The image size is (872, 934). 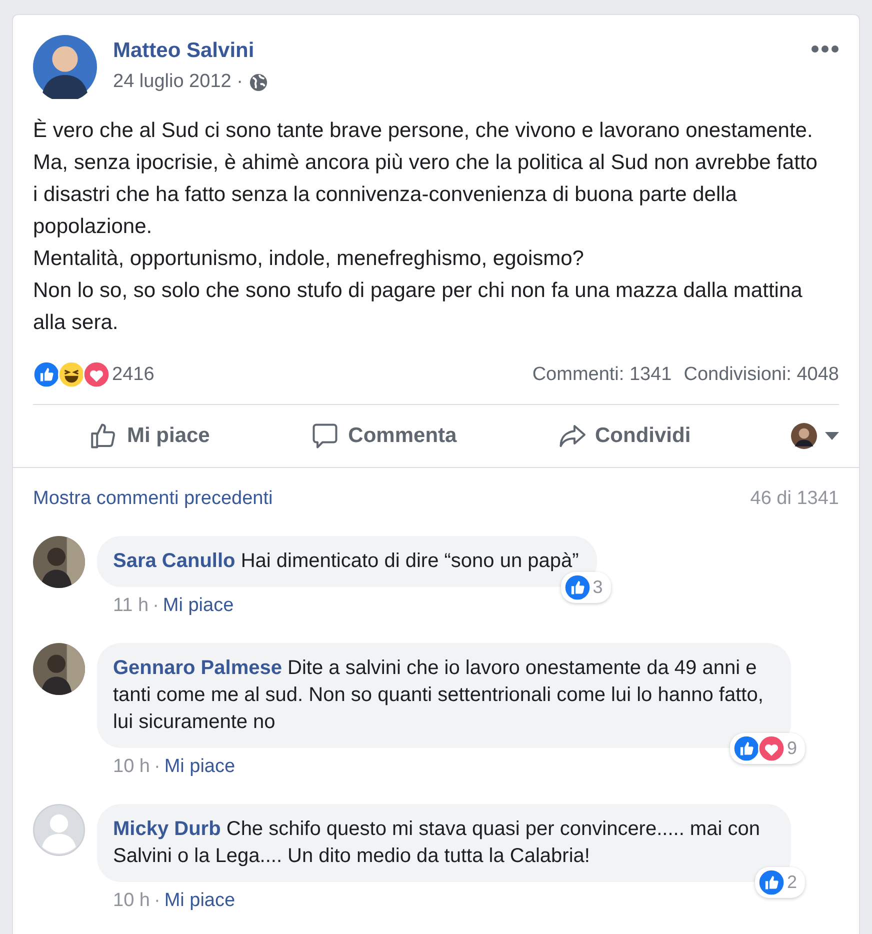 What do you see at coordinates (174, 561) in the screenshot?
I see `commenter-name: Sara Canullo` at bounding box center [174, 561].